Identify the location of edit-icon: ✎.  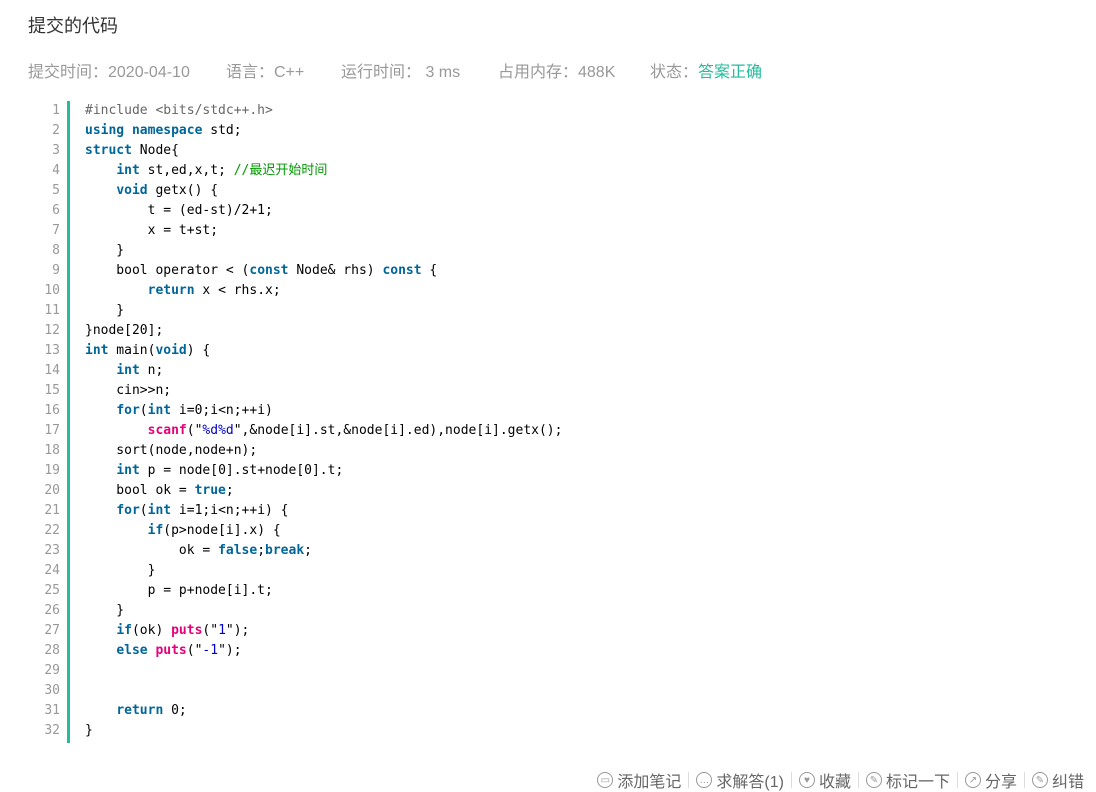
(1039, 780).